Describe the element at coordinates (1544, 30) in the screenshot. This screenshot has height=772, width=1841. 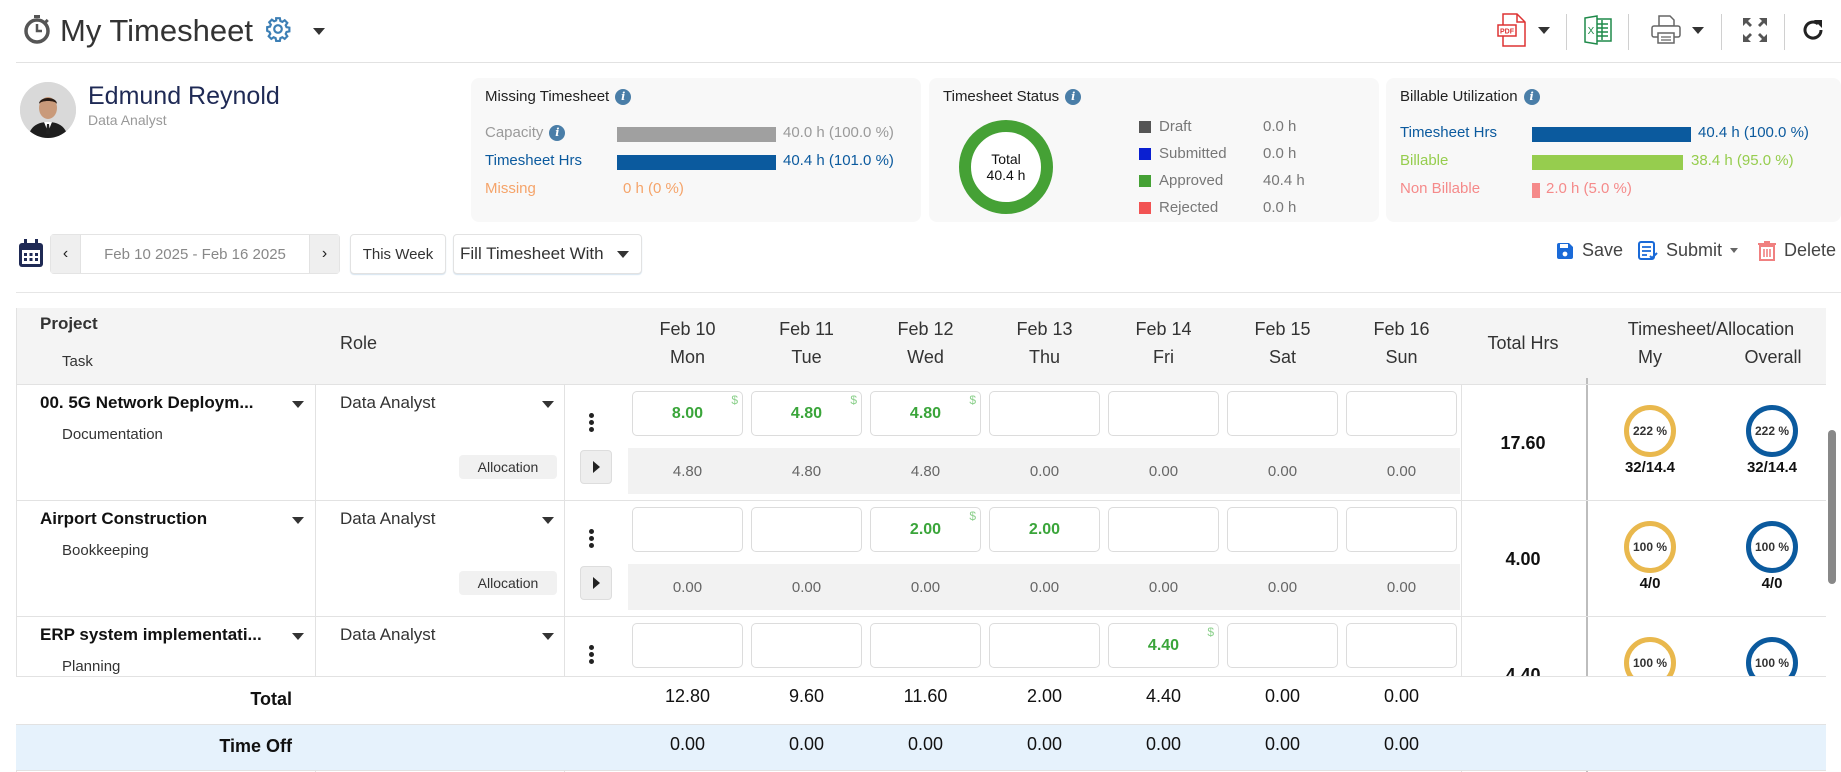
I see `pdf-export-dropdown` at that location.